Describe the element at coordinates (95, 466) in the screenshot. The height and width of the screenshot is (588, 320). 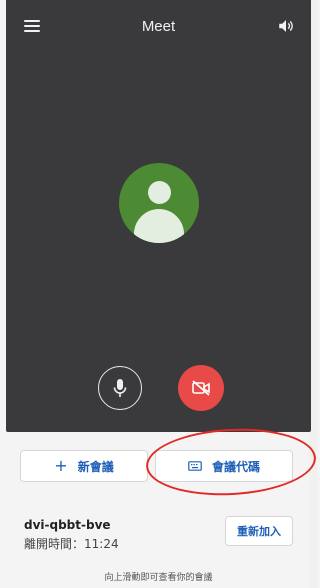
I see `new-meeting-label: 新會議` at that location.